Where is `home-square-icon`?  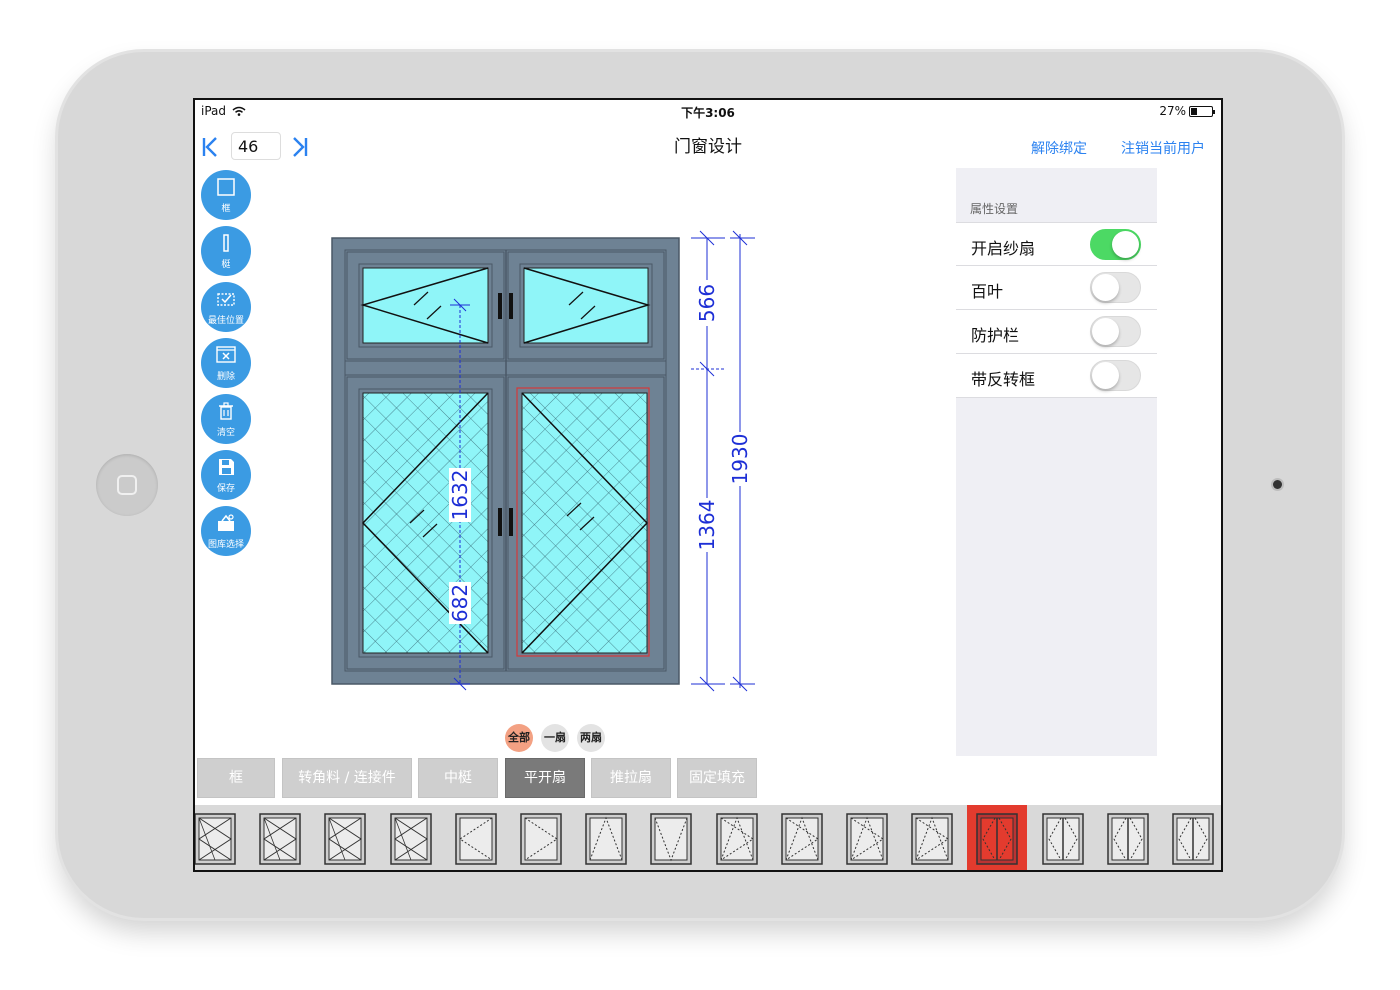
home-square-icon is located at coordinates (127, 485).